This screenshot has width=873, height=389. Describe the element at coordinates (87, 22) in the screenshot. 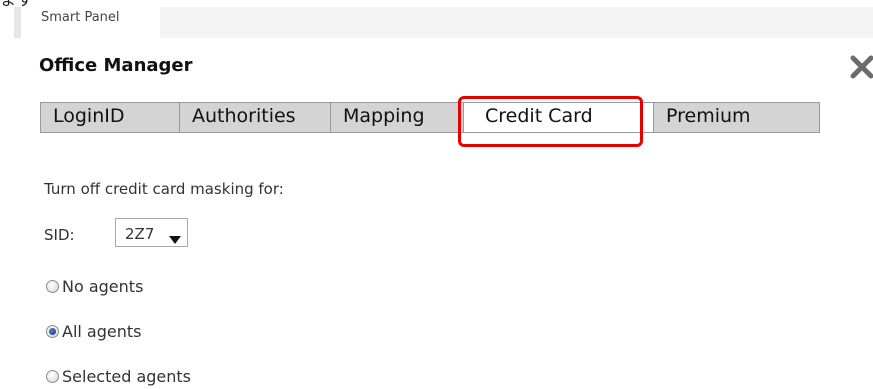

I see `tab-smart-panel: Smart Panel` at that location.